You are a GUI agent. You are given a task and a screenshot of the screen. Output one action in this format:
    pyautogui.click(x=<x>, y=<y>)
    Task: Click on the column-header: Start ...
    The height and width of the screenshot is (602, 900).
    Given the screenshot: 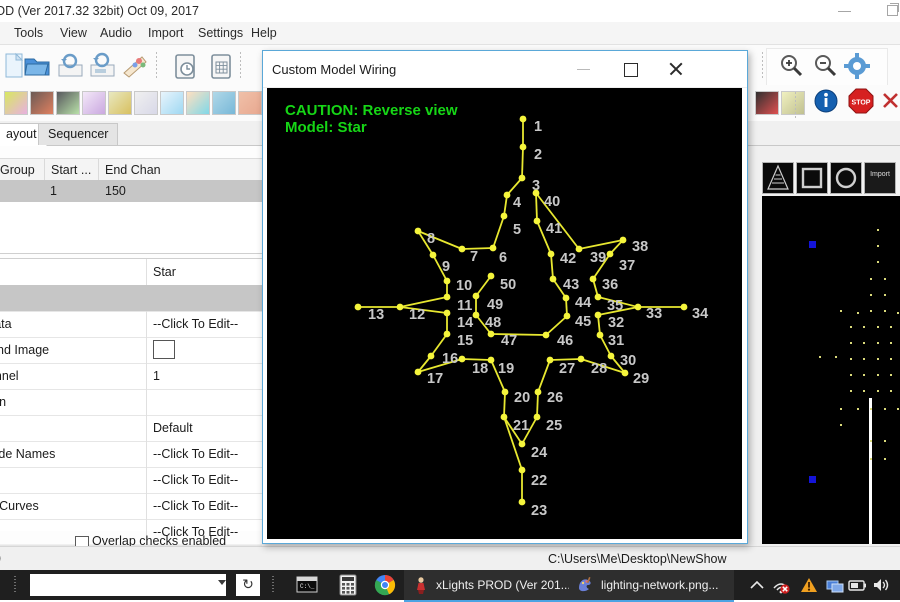 What is the action you would take?
    pyautogui.click(x=71, y=170)
    